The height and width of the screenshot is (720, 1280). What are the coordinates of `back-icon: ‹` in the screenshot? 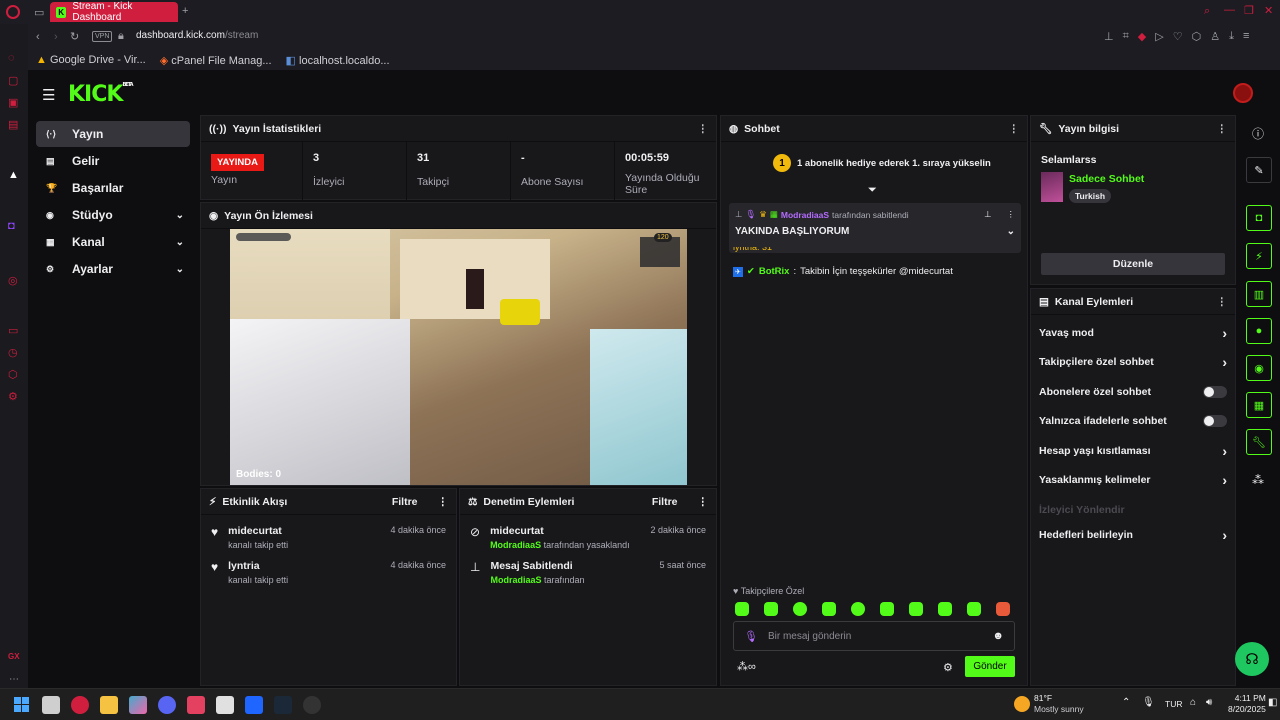 It's located at (38, 37).